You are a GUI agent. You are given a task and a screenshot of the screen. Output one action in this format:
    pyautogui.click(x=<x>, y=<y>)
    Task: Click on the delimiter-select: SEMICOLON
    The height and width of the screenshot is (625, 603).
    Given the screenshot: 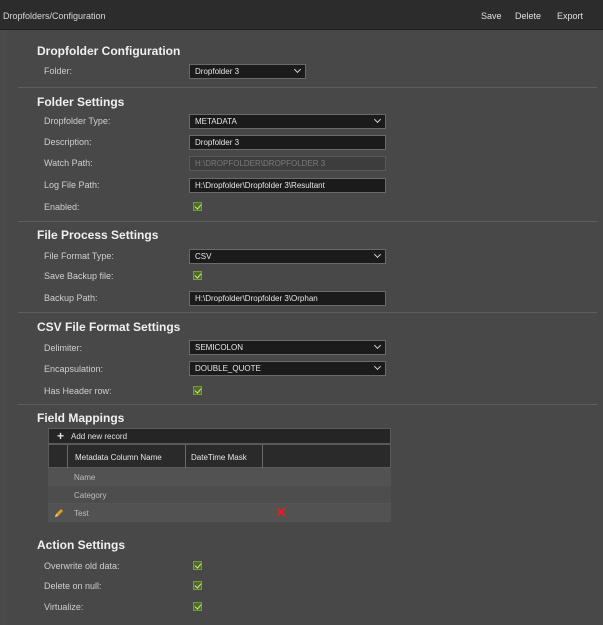 What is the action you would take?
    pyautogui.click(x=287, y=347)
    